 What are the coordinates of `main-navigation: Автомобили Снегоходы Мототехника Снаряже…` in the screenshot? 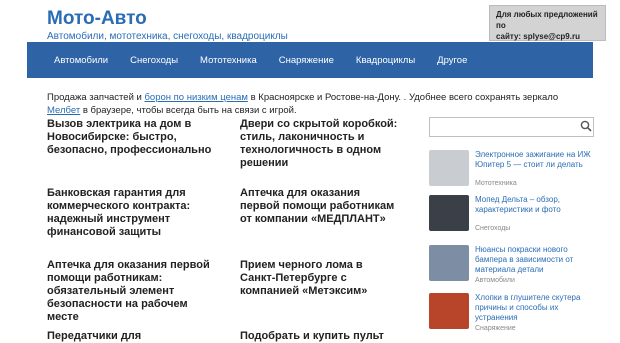 It's located at (310, 60).